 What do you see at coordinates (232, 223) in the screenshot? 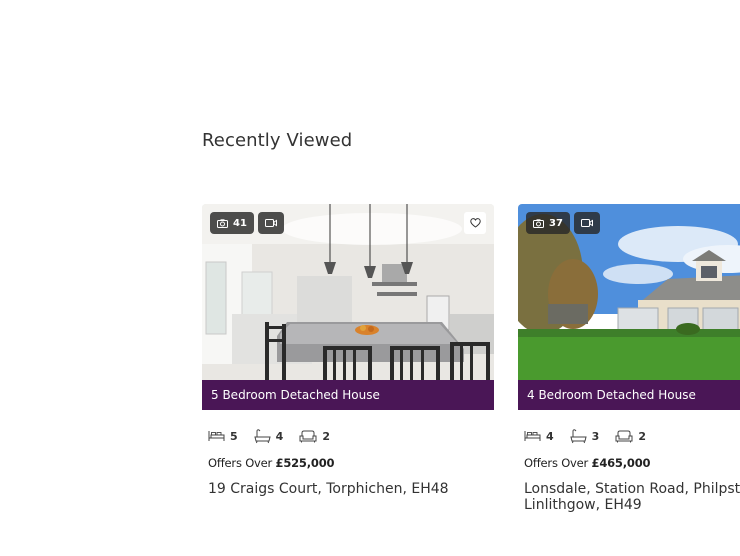
I see `photo-count-badge: 41` at bounding box center [232, 223].